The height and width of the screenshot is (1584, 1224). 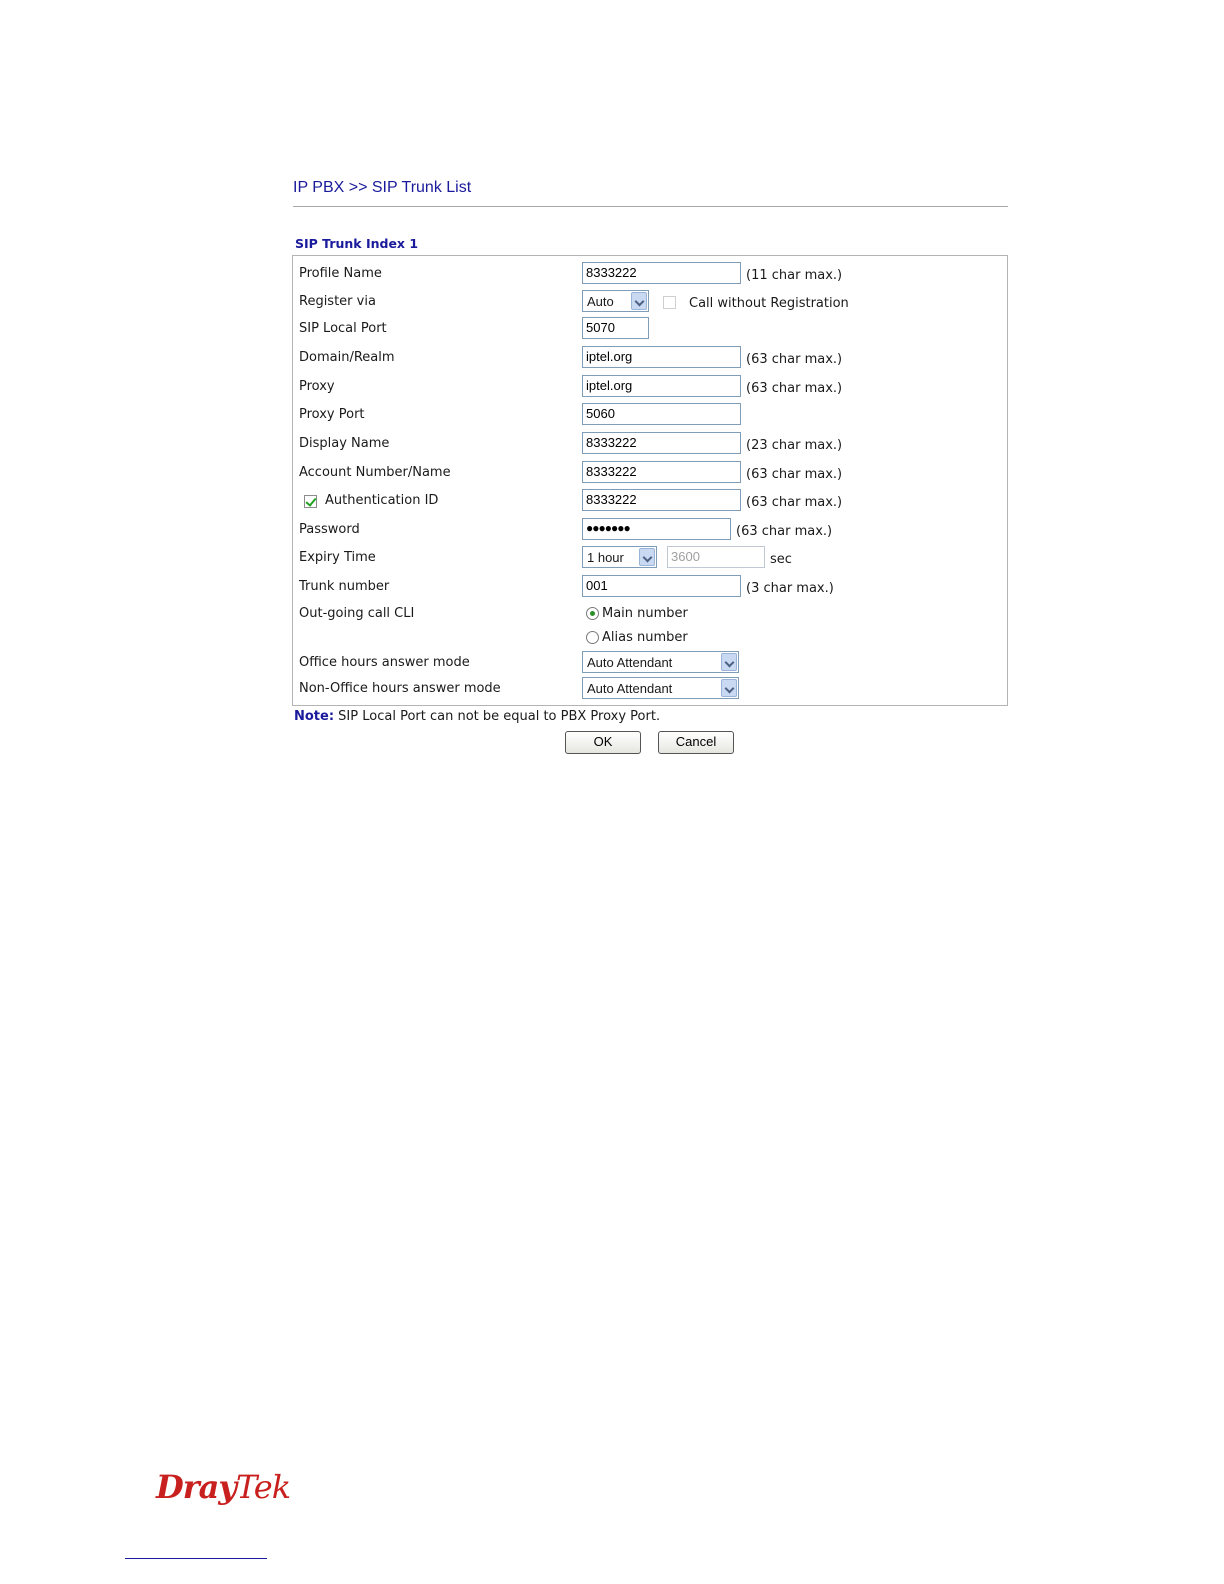 I want to click on proxy-port-label: Proxy Port, so click(x=332, y=414).